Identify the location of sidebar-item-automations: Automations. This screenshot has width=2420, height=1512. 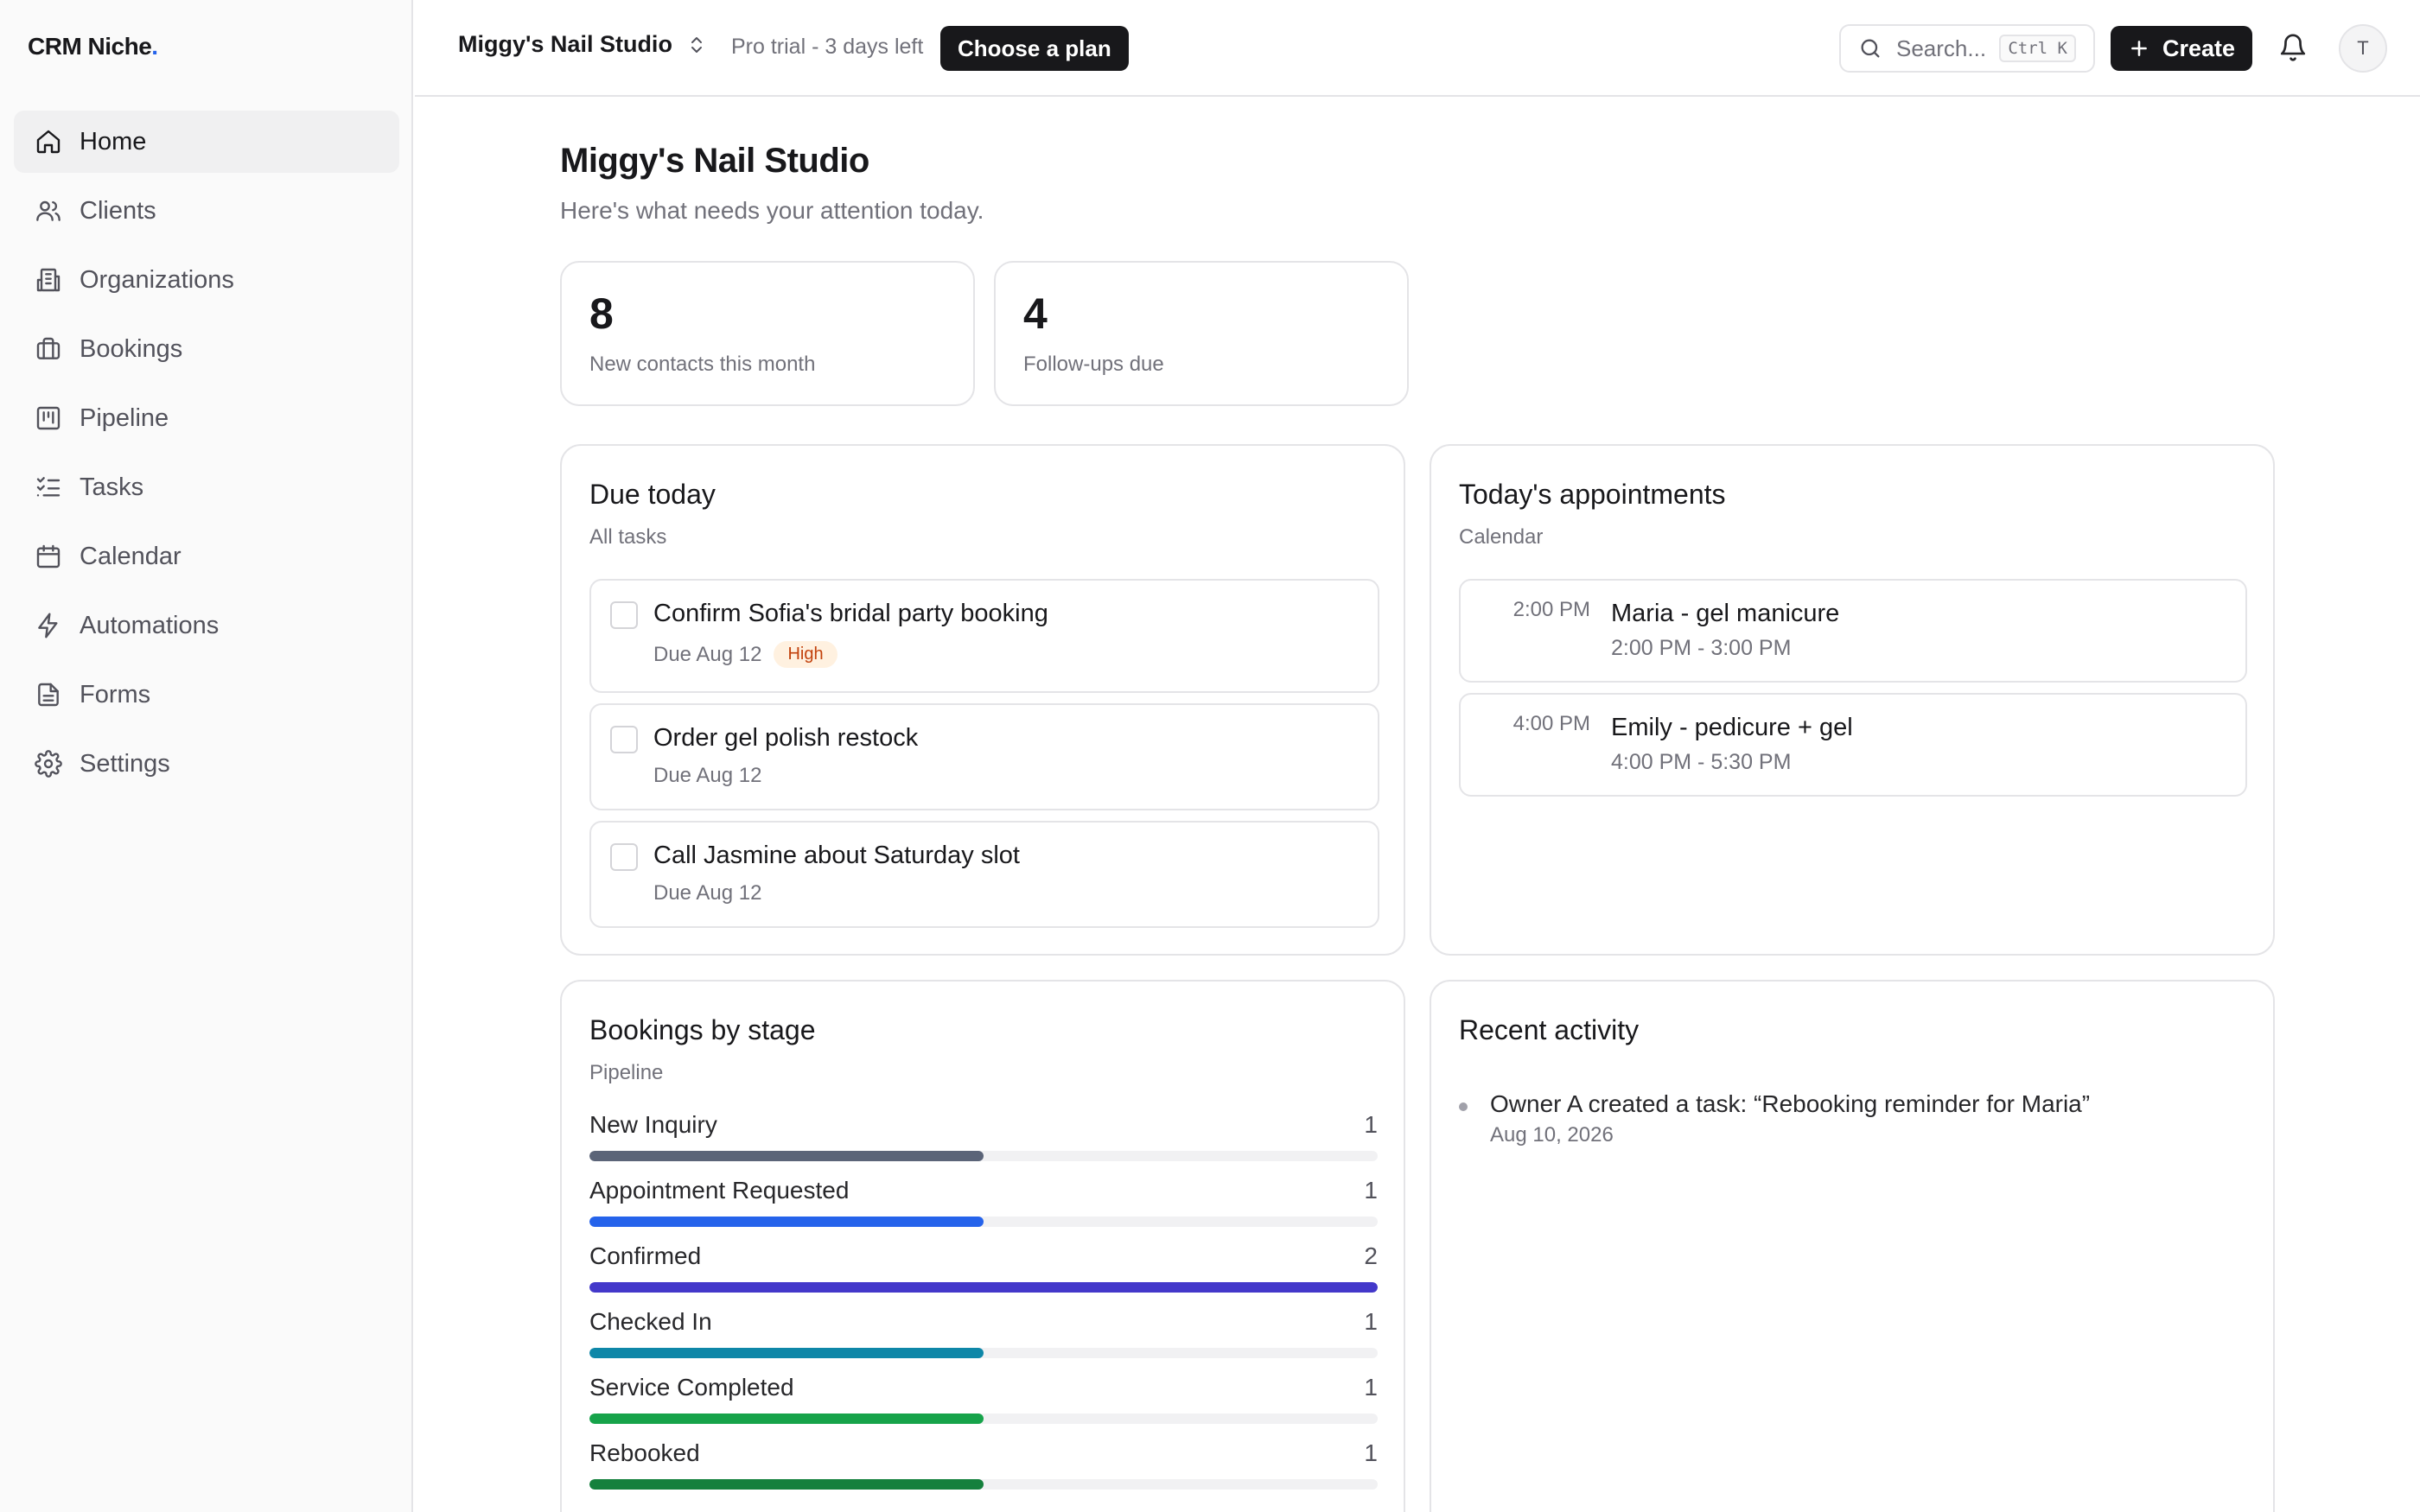
(206, 625).